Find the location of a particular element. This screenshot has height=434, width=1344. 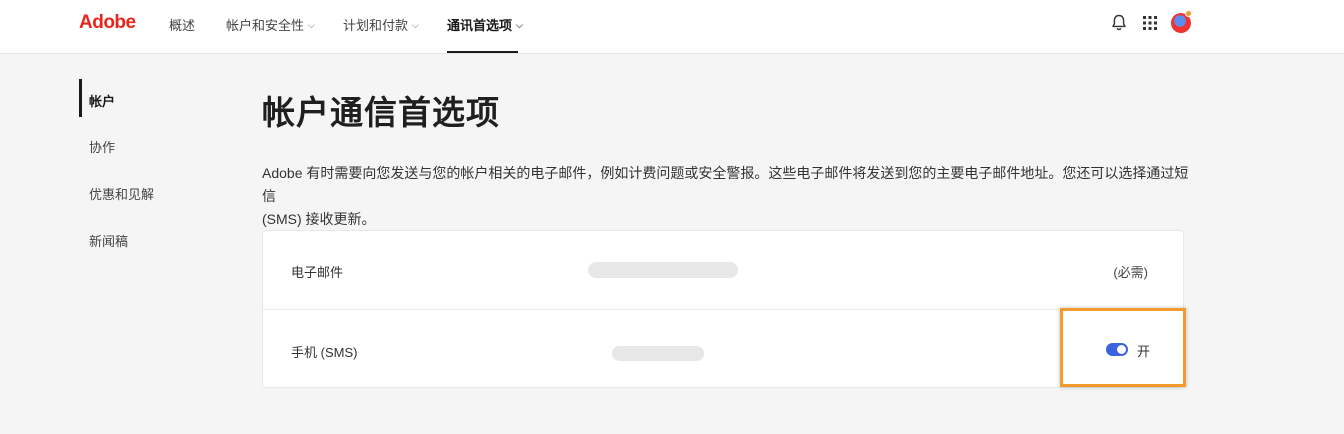

nav-overview-label: 概述 is located at coordinates (182, 25).